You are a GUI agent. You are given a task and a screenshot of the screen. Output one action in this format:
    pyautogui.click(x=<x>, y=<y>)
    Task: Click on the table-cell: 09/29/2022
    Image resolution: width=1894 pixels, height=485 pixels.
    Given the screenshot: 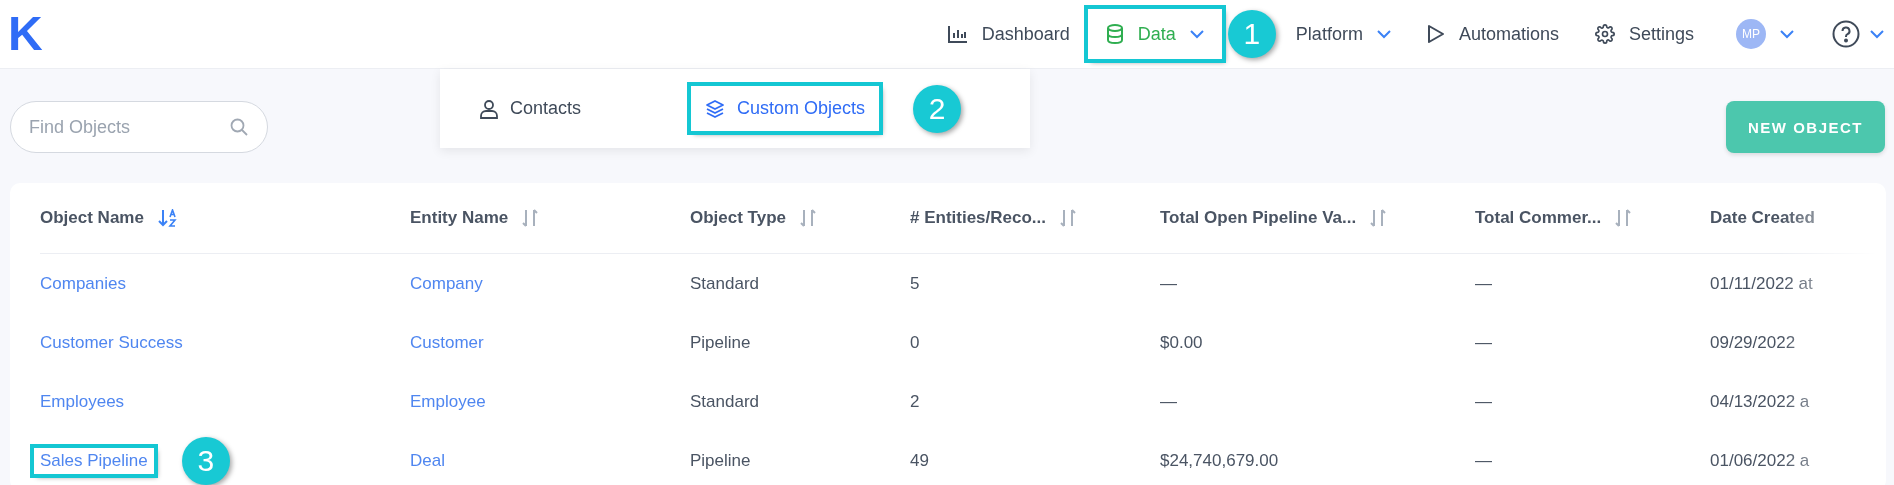 What is the action you would take?
    pyautogui.click(x=1753, y=342)
    